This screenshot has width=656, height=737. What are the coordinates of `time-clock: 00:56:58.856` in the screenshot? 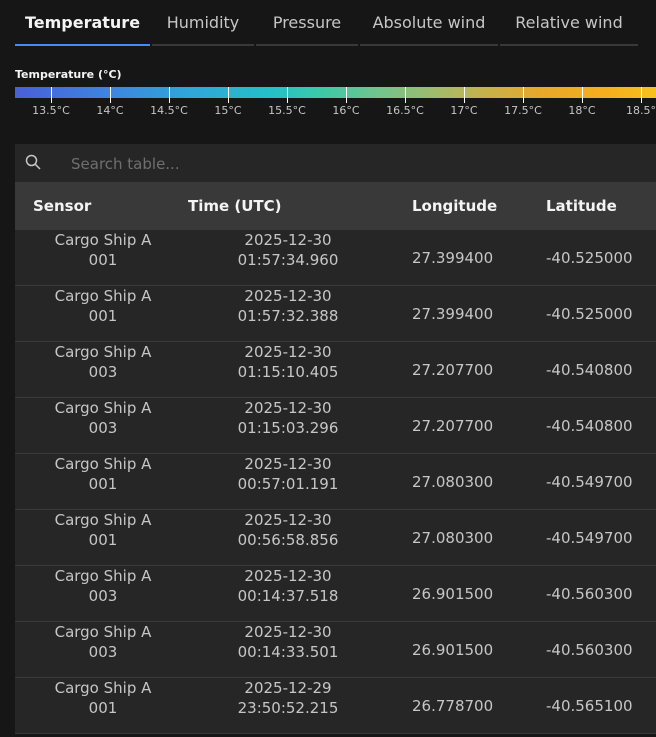 It's located at (288, 540).